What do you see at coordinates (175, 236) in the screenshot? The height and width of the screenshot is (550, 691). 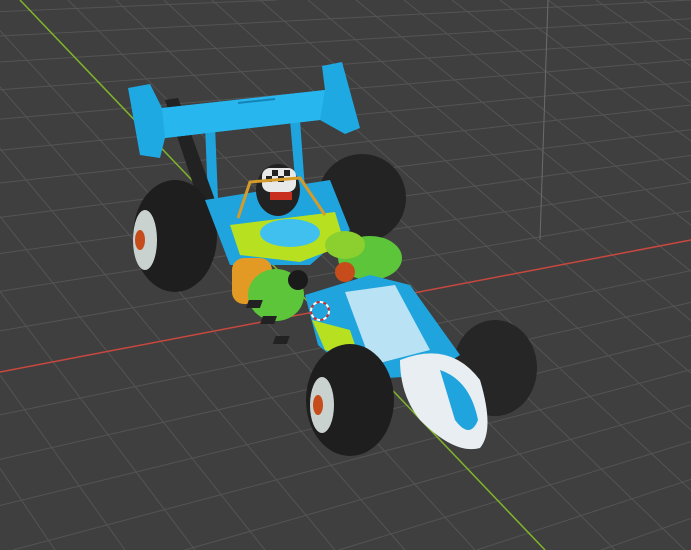 I see `rear-left-tire` at bounding box center [175, 236].